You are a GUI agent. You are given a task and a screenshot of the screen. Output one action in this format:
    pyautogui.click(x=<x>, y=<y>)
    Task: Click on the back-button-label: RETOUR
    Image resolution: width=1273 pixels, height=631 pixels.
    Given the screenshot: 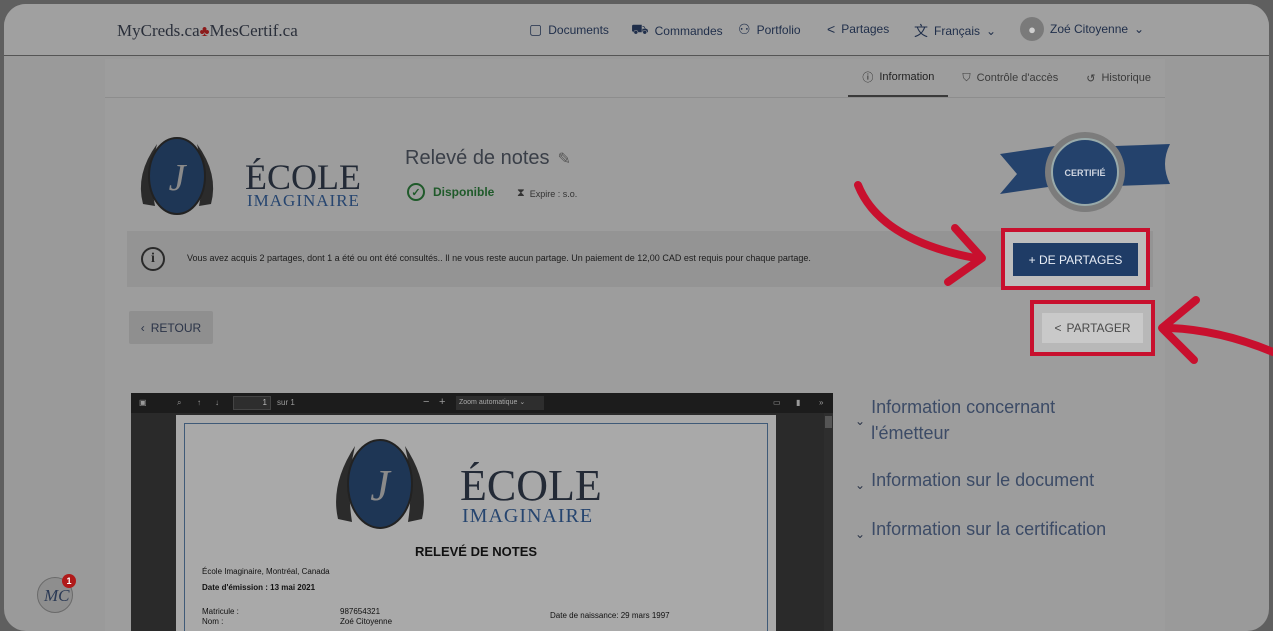 What is the action you would take?
    pyautogui.click(x=176, y=327)
    